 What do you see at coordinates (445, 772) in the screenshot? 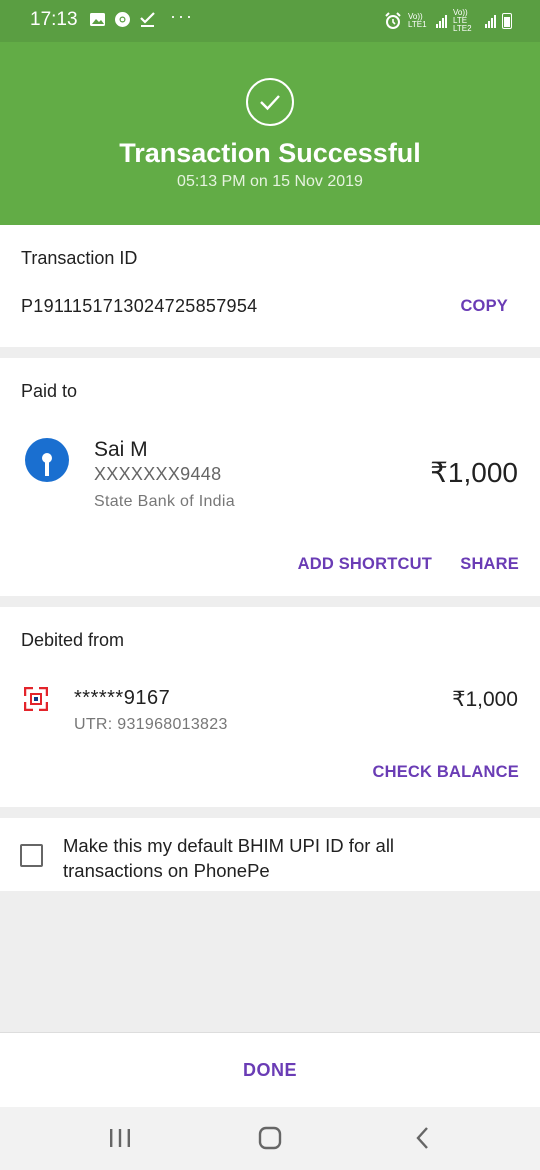
I see `check-balance-button: CHECK BALANCE` at bounding box center [445, 772].